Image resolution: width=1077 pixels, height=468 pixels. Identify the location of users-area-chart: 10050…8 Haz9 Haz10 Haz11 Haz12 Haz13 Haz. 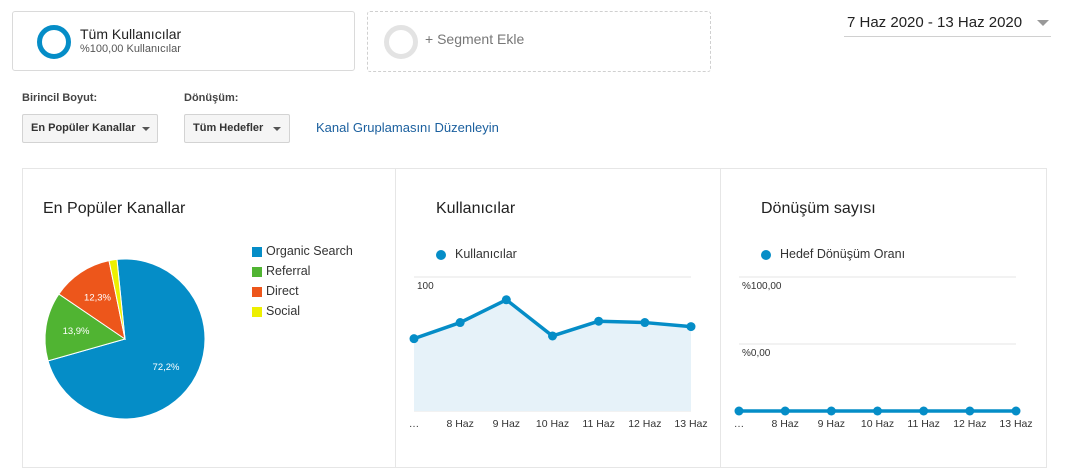
(558, 353).